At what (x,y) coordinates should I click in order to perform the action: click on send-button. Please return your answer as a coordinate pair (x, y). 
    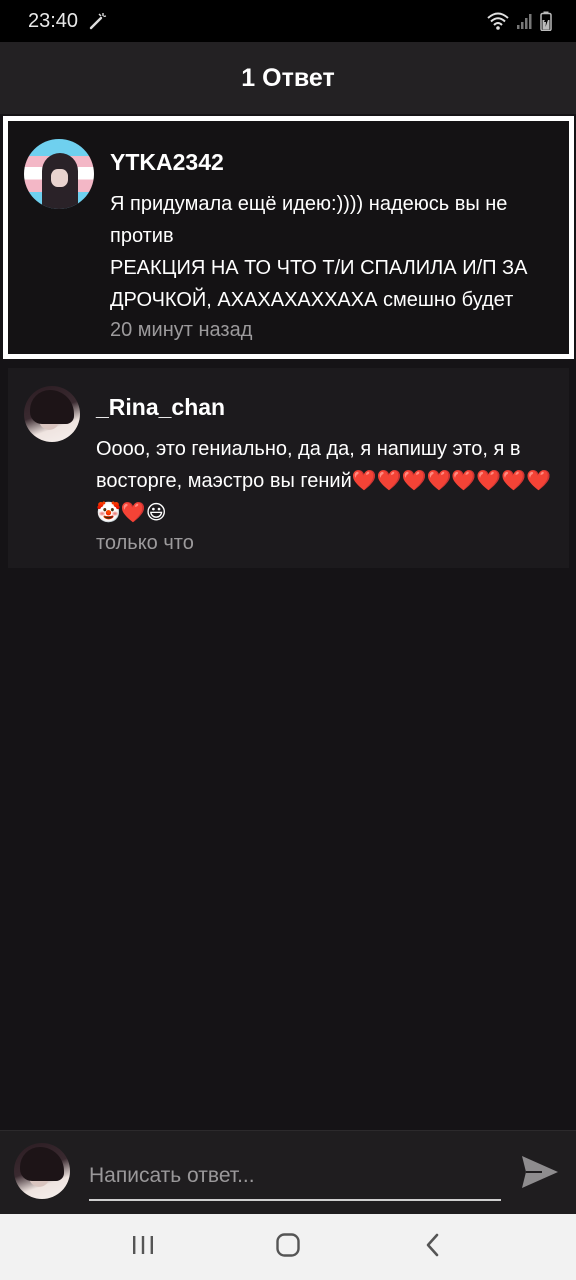
    Looking at the image, I should click on (540, 1173).